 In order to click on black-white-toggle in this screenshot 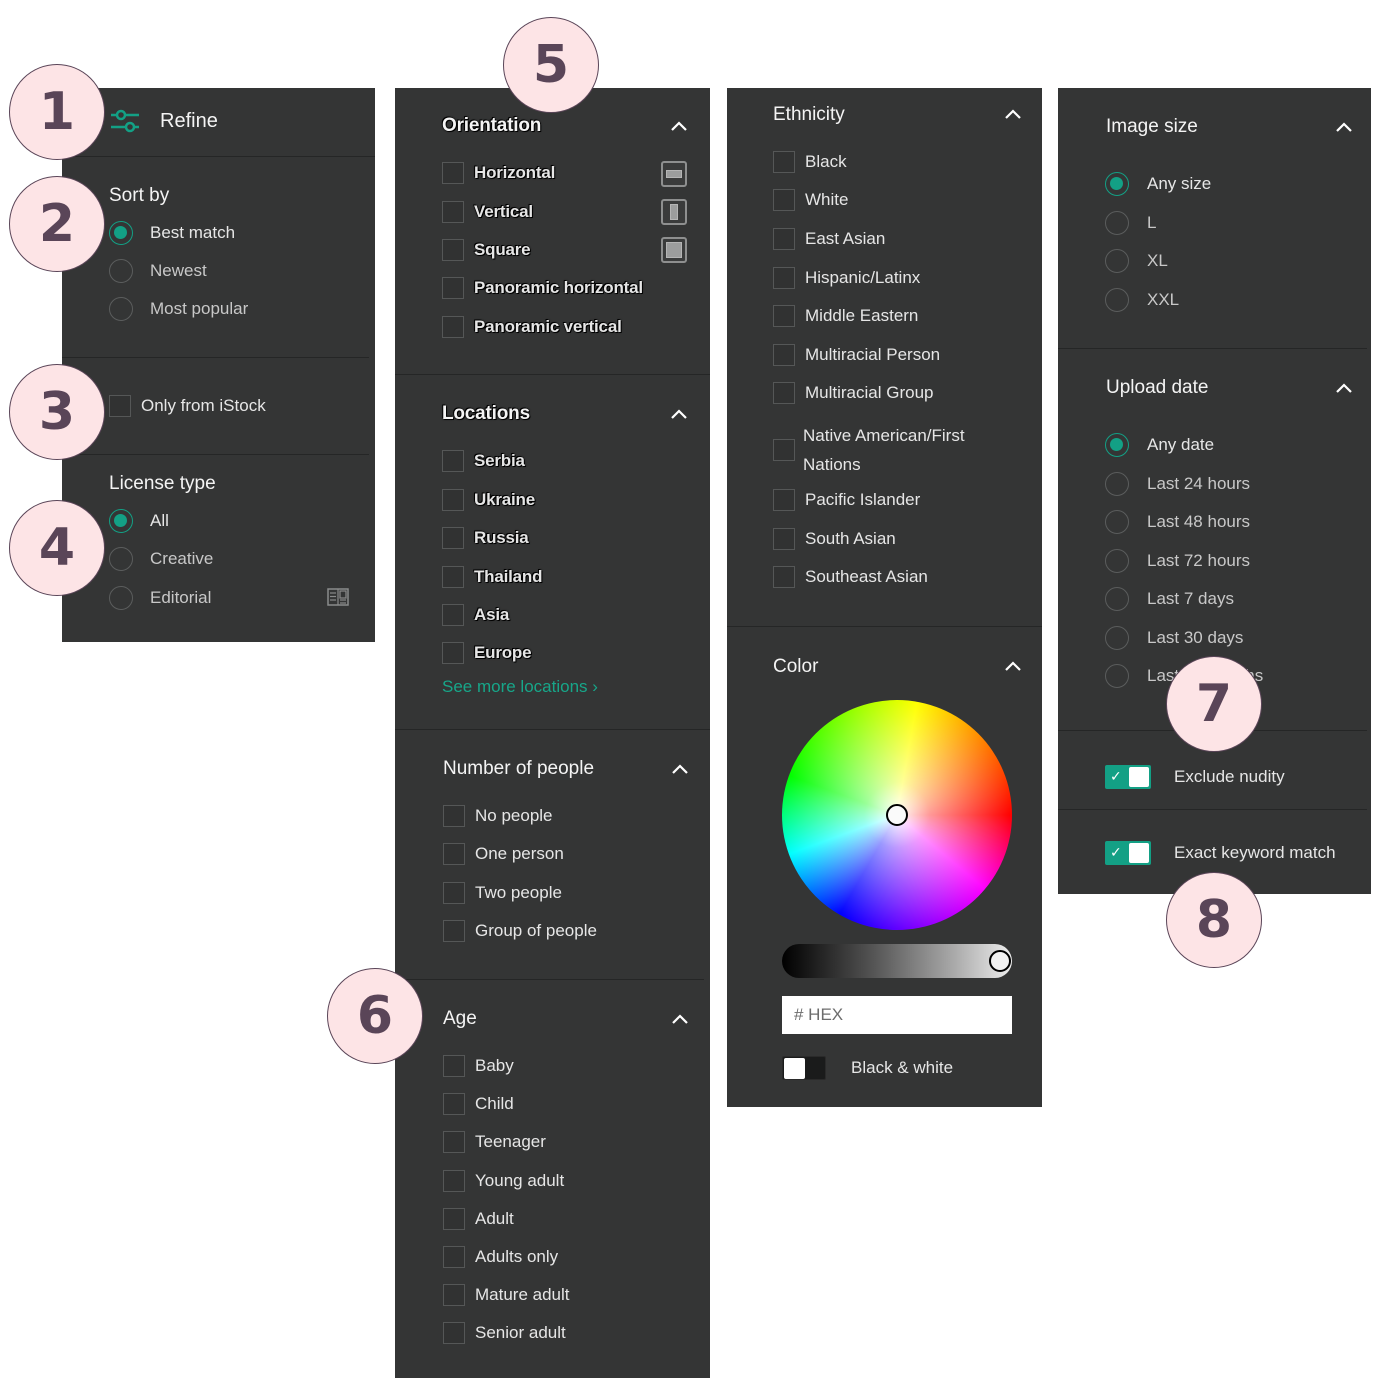, I will do `click(804, 1068)`.